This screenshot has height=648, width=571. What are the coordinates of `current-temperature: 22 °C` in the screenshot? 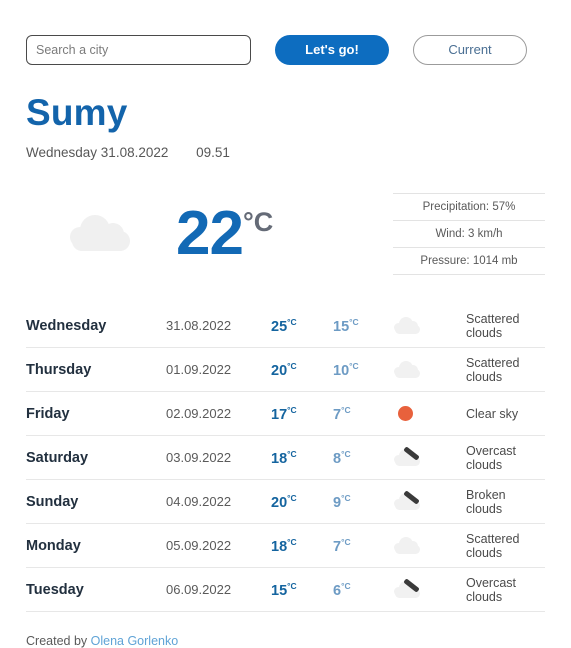 It's located at (224, 234).